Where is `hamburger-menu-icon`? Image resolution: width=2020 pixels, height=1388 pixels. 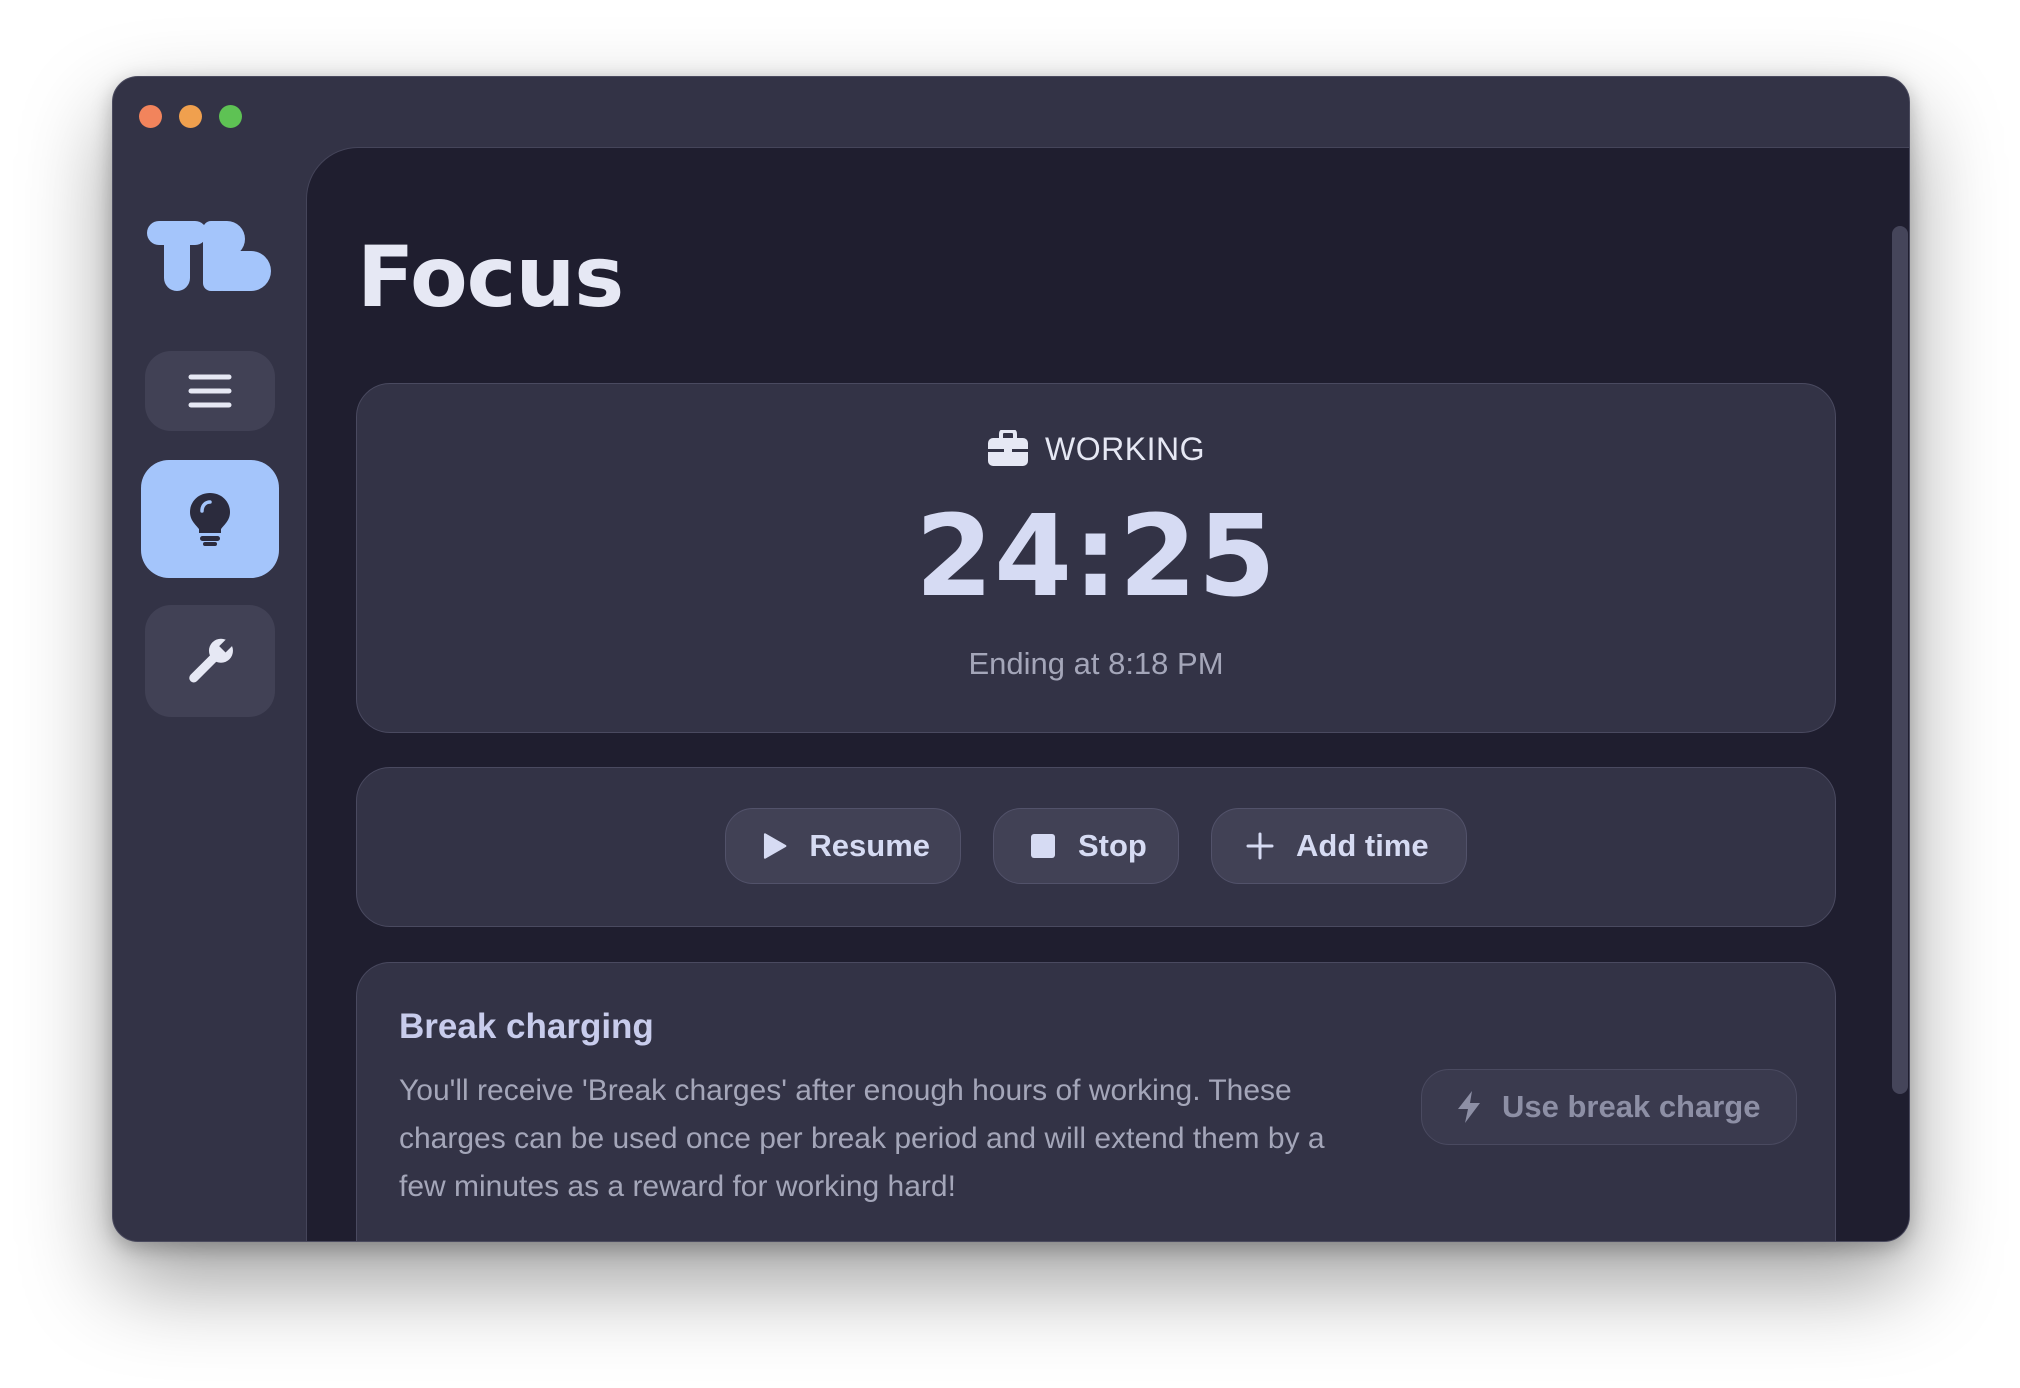 hamburger-menu-icon is located at coordinates (210, 391).